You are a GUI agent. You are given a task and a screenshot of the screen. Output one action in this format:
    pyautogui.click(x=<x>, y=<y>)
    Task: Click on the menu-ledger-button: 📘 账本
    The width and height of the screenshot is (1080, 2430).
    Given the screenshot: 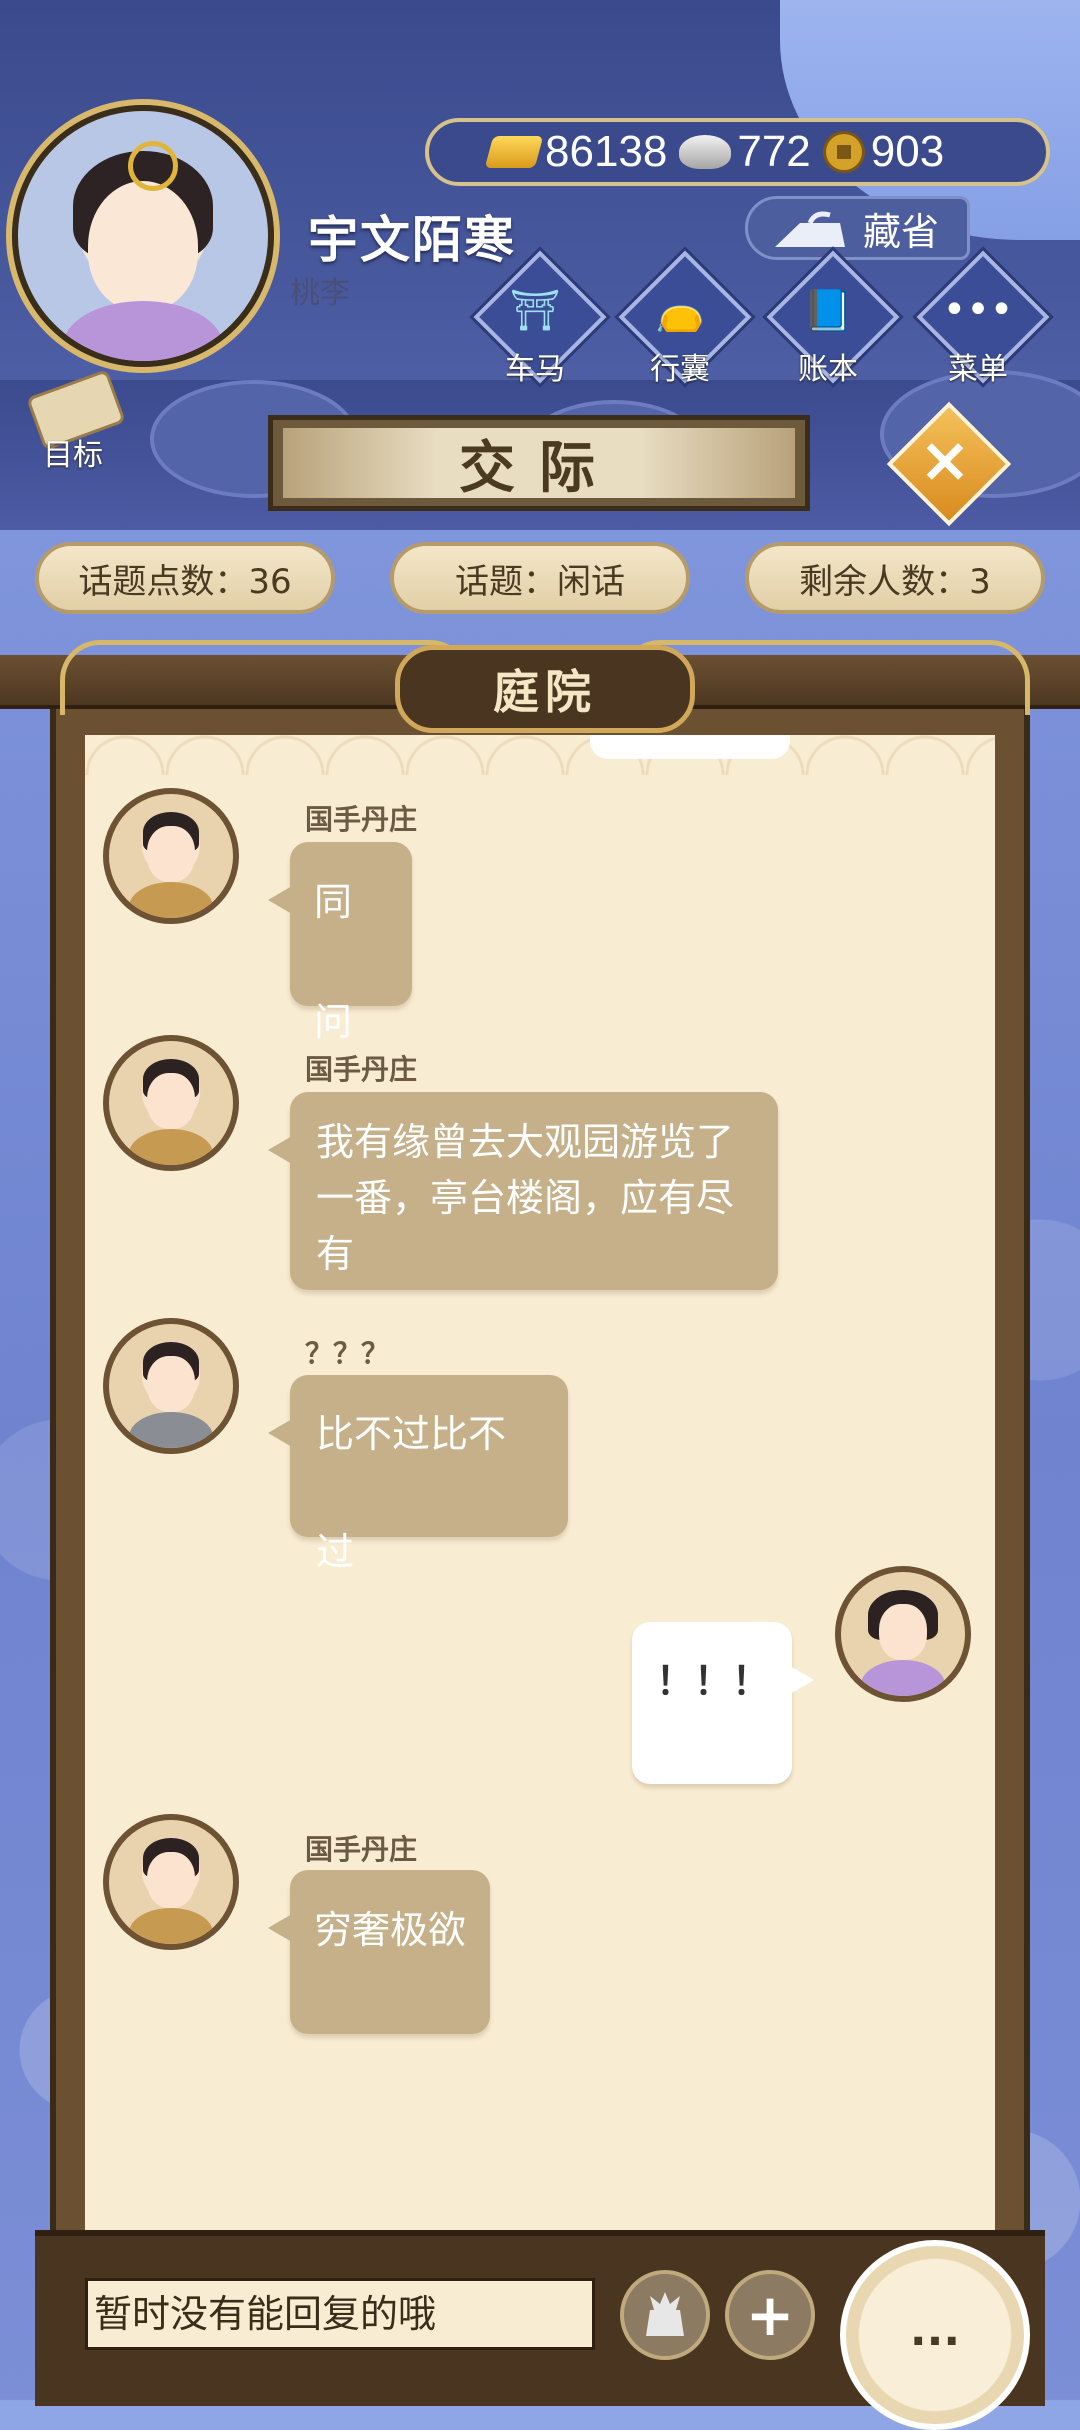 What is the action you would take?
    pyautogui.click(x=833, y=318)
    